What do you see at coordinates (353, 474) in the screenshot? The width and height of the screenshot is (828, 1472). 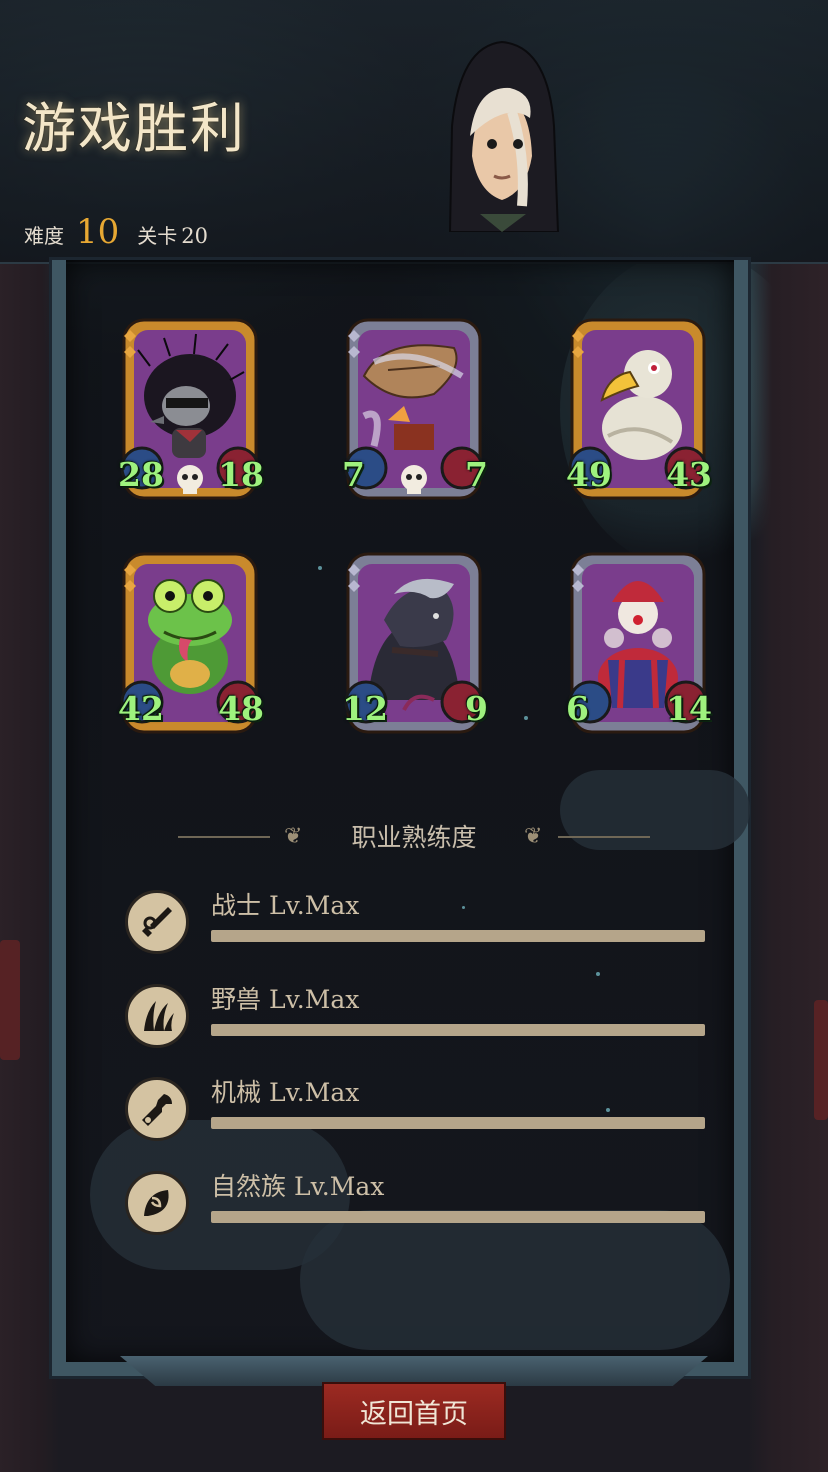 I see `card-attack: 7` at bounding box center [353, 474].